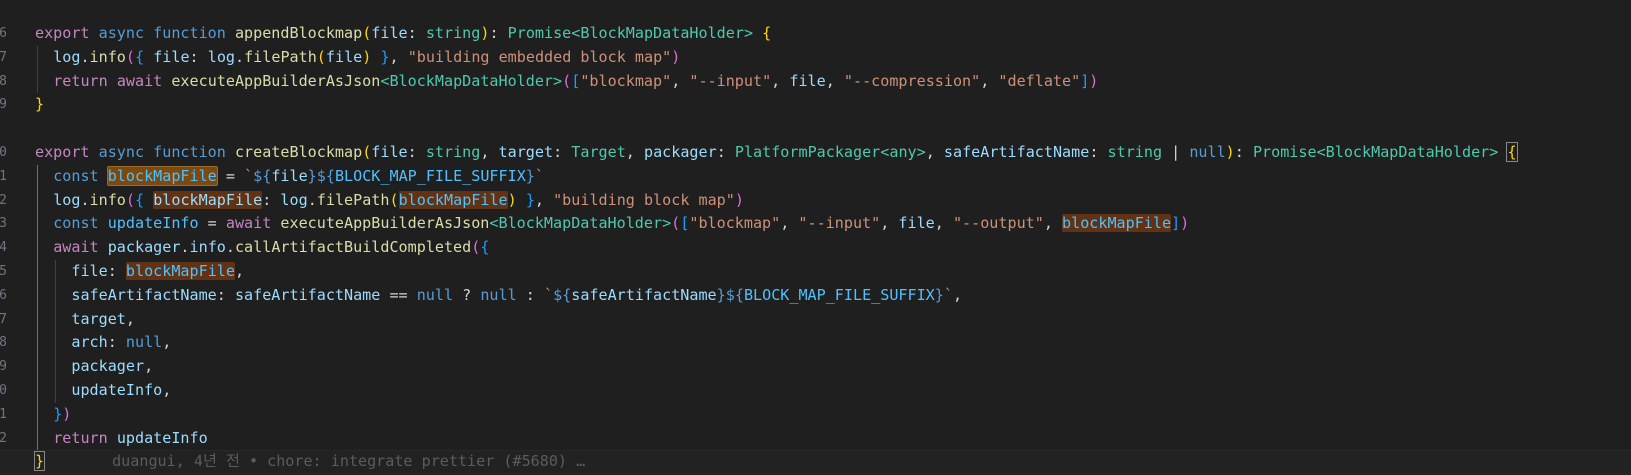 This screenshot has height=475, width=1631. Describe the element at coordinates (885, 151) in the screenshot. I see `code-token: <` at that location.